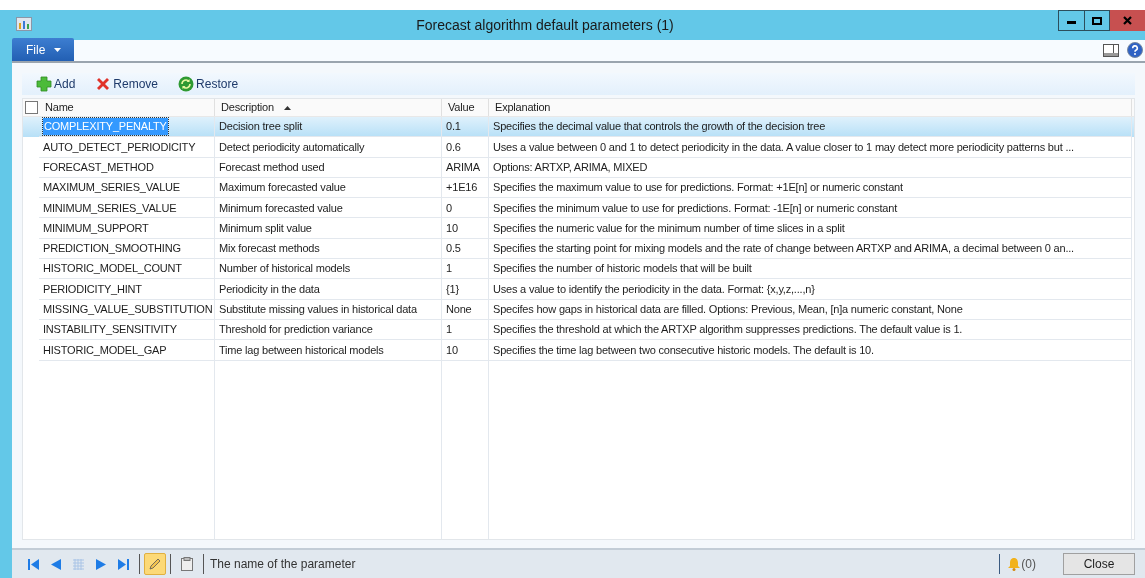 The height and width of the screenshot is (578, 1145). Describe the element at coordinates (728, 330) in the screenshot. I see `table-cell-text: Specifies the threshold at which the ARTXP algorithm suppresses predictions. The default value is 1.` at that location.